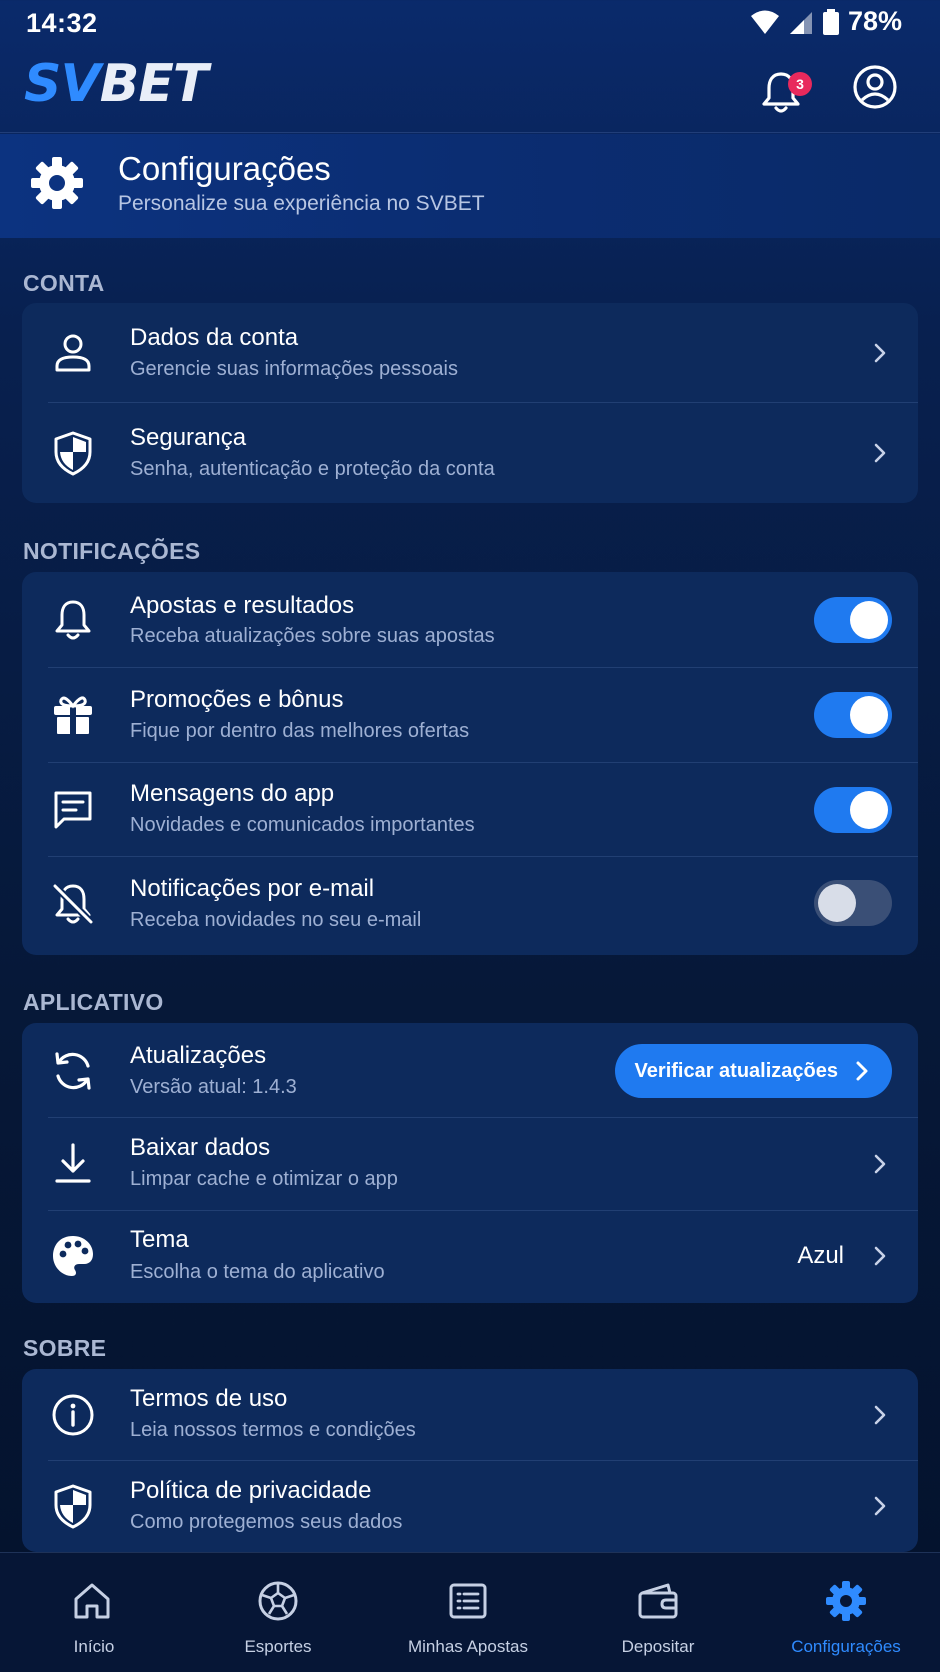  Describe the element at coordinates (224, 168) in the screenshot. I see `page-title: Configurações` at that location.